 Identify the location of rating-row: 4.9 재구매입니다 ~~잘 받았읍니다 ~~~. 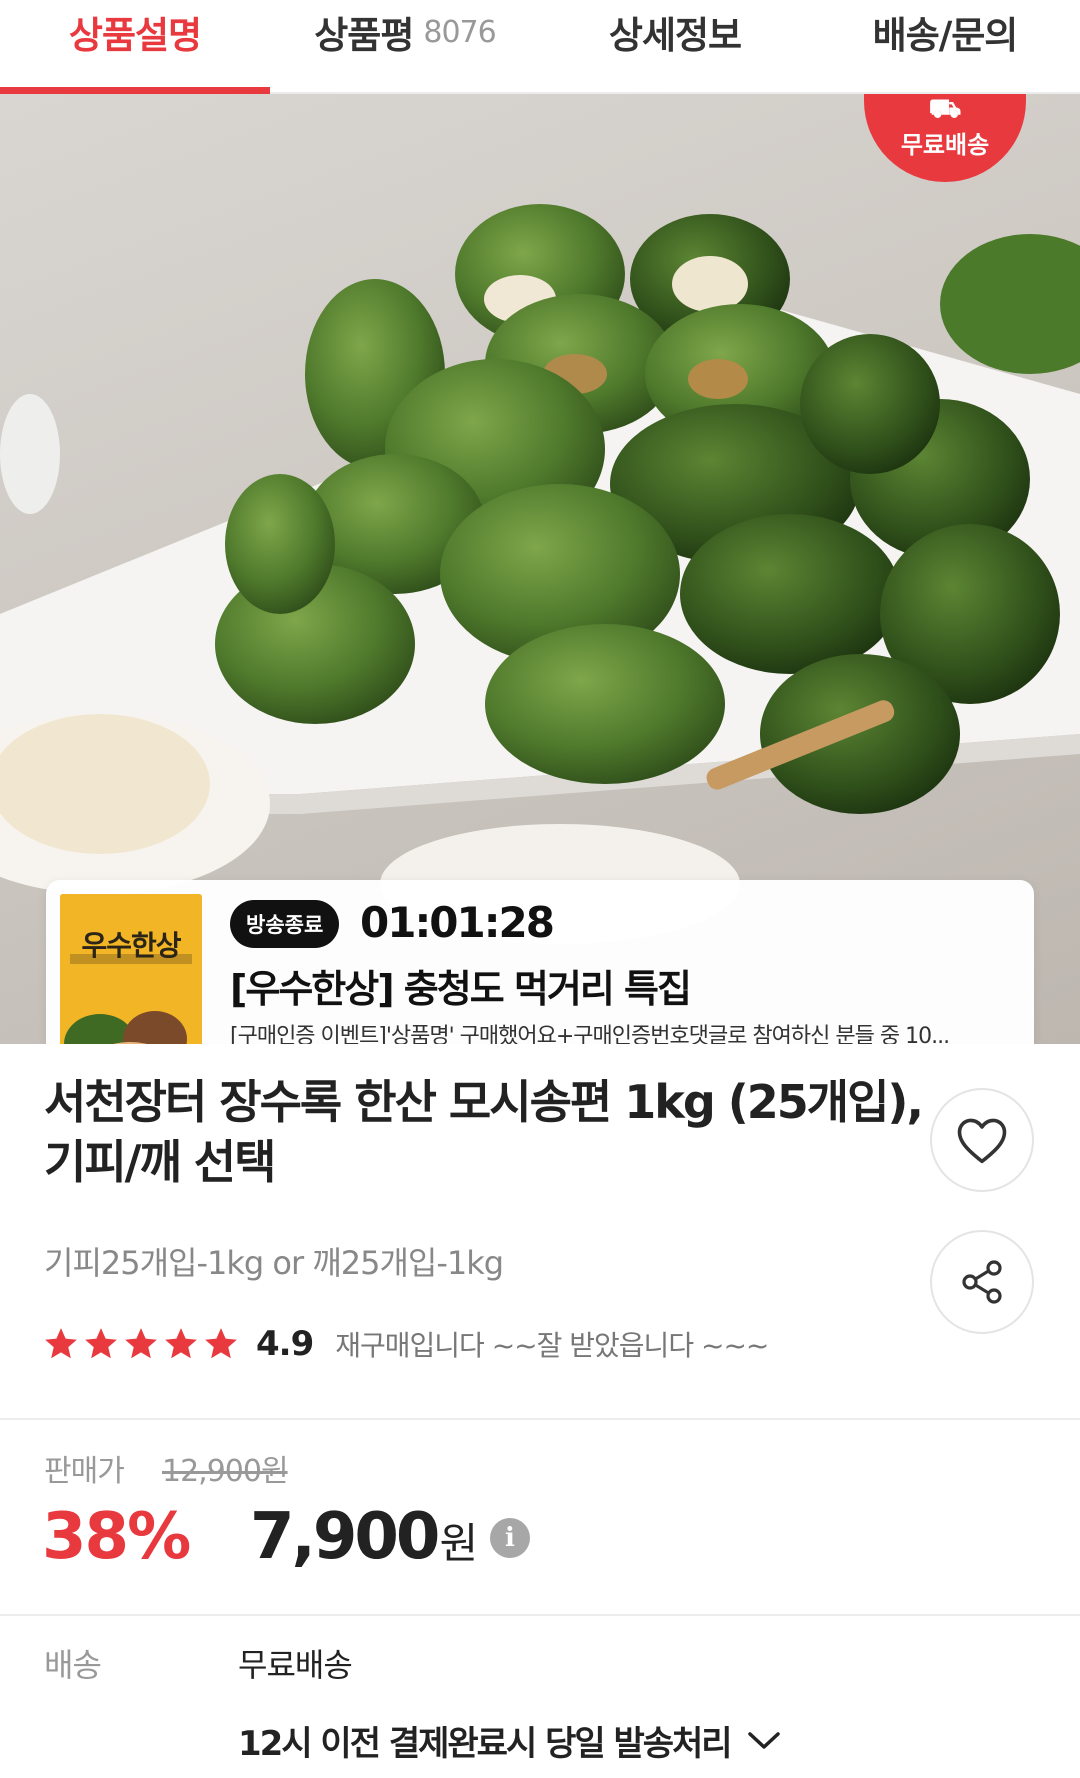
(405, 1344).